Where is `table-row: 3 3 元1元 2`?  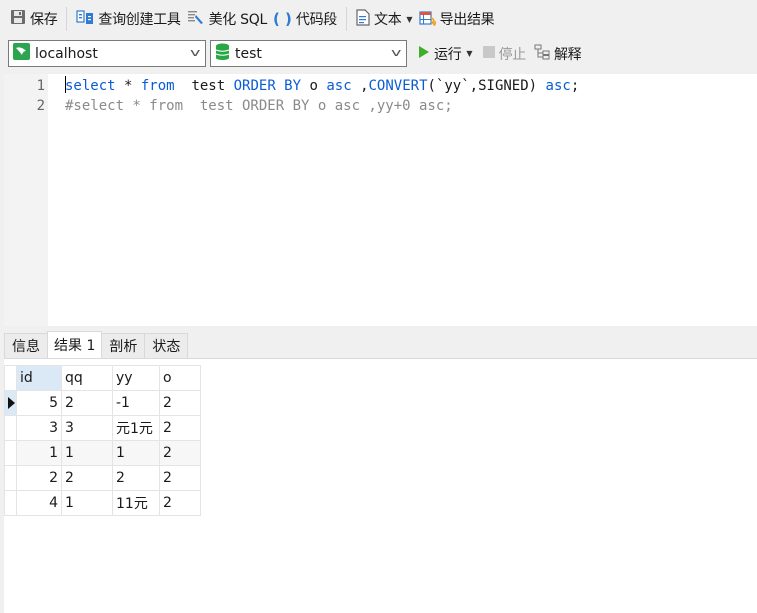
table-row: 3 3 元1元 2 is located at coordinates (102, 428).